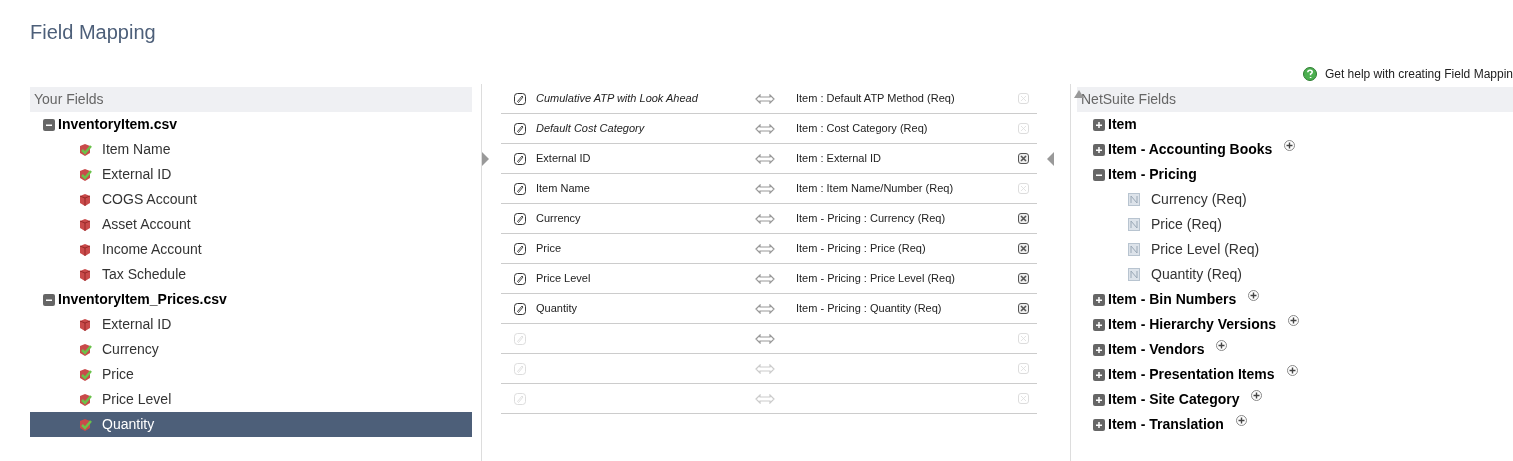 This screenshot has width=1513, height=461. I want to click on target-field: Item - Pricing : Price (Req), so click(896, 248).